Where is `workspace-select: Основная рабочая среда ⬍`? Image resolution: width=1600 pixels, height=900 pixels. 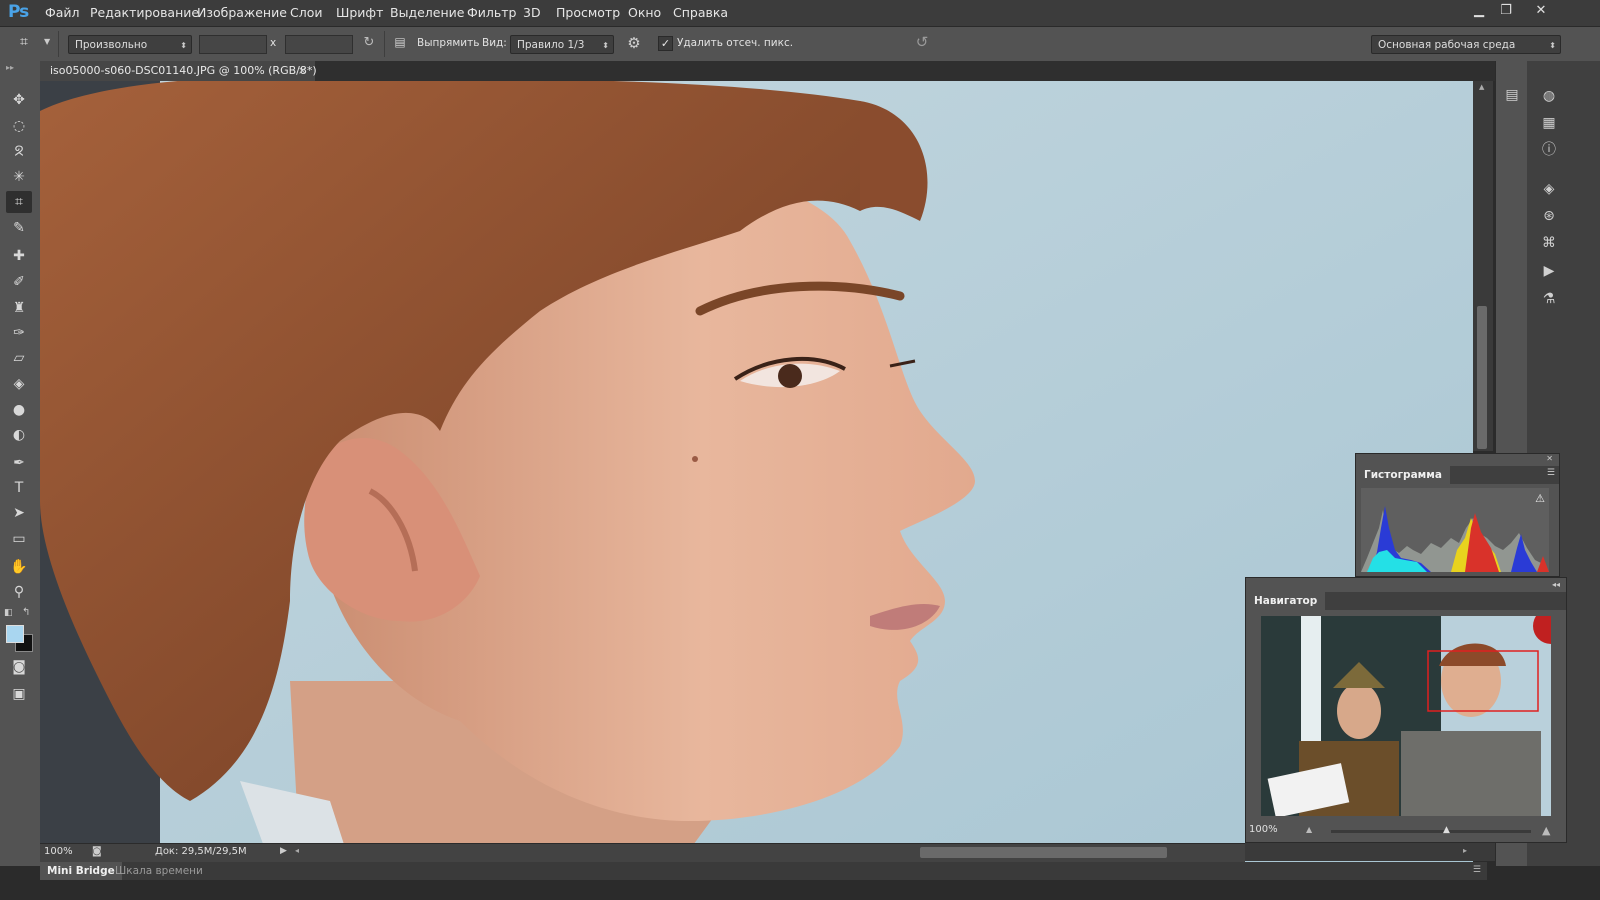
workspace-select: Основная рабочая среда ⬍ is located at coordinates (1466, 44).